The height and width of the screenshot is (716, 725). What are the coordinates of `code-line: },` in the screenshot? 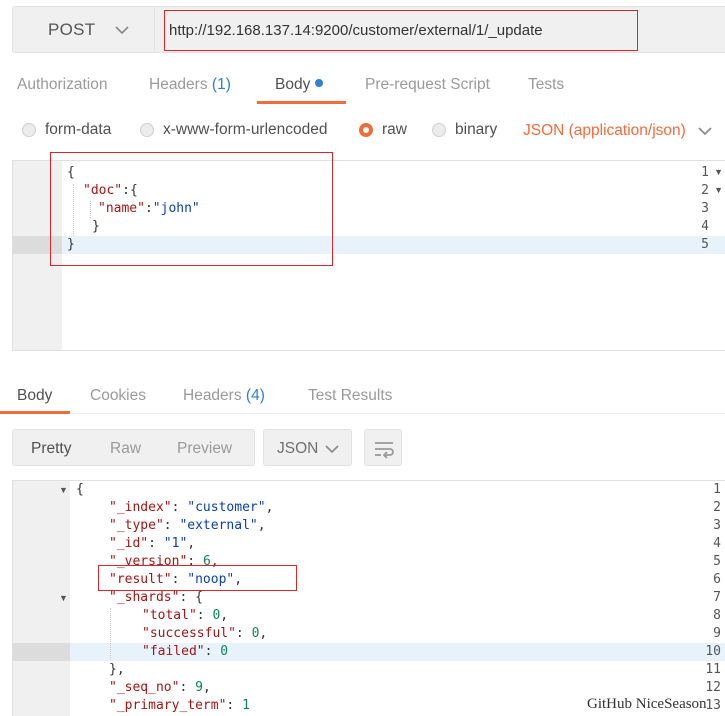 It's located at (117, 669).